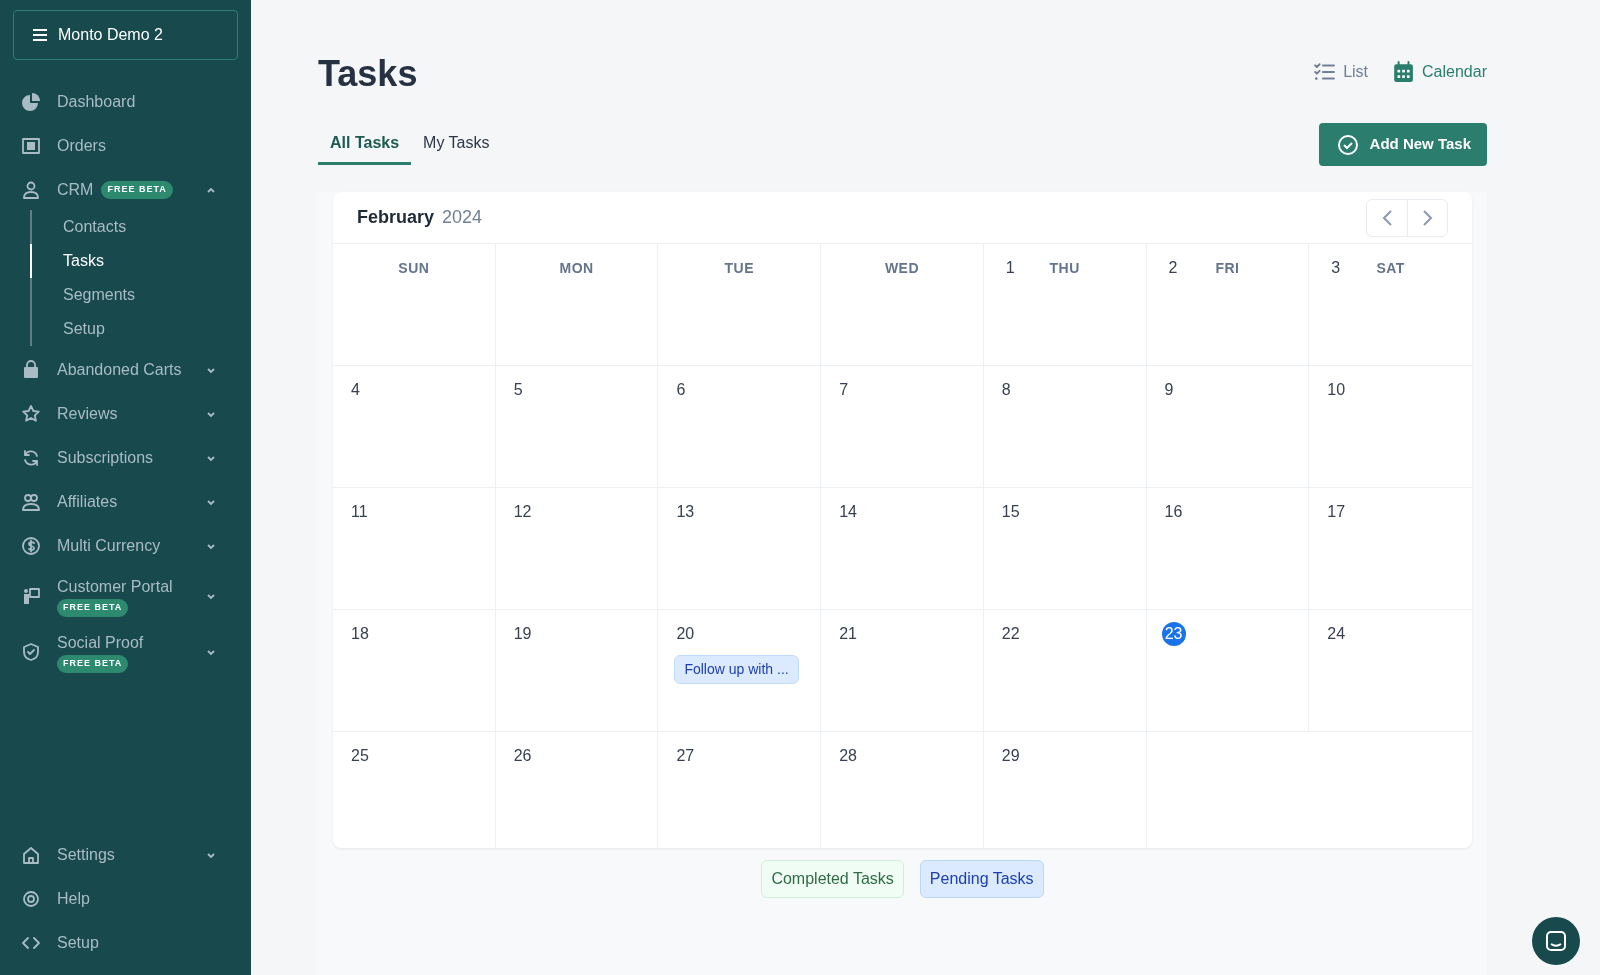  Describe the element at coordinates (360, 634) in the screenshot. I see `day-number: 18` at that location.